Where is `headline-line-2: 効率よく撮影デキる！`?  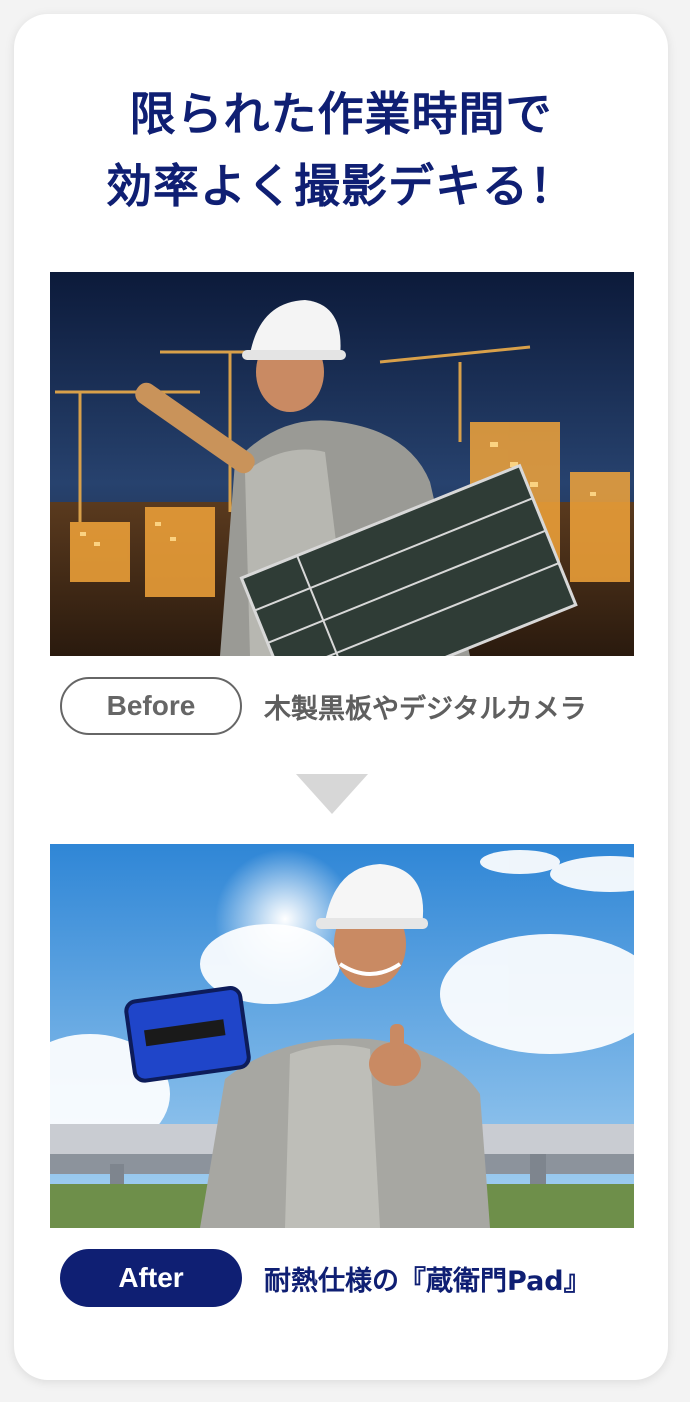
headline-line-2: 効率よく撮影デキる！ is located at coordinates (341, 186).